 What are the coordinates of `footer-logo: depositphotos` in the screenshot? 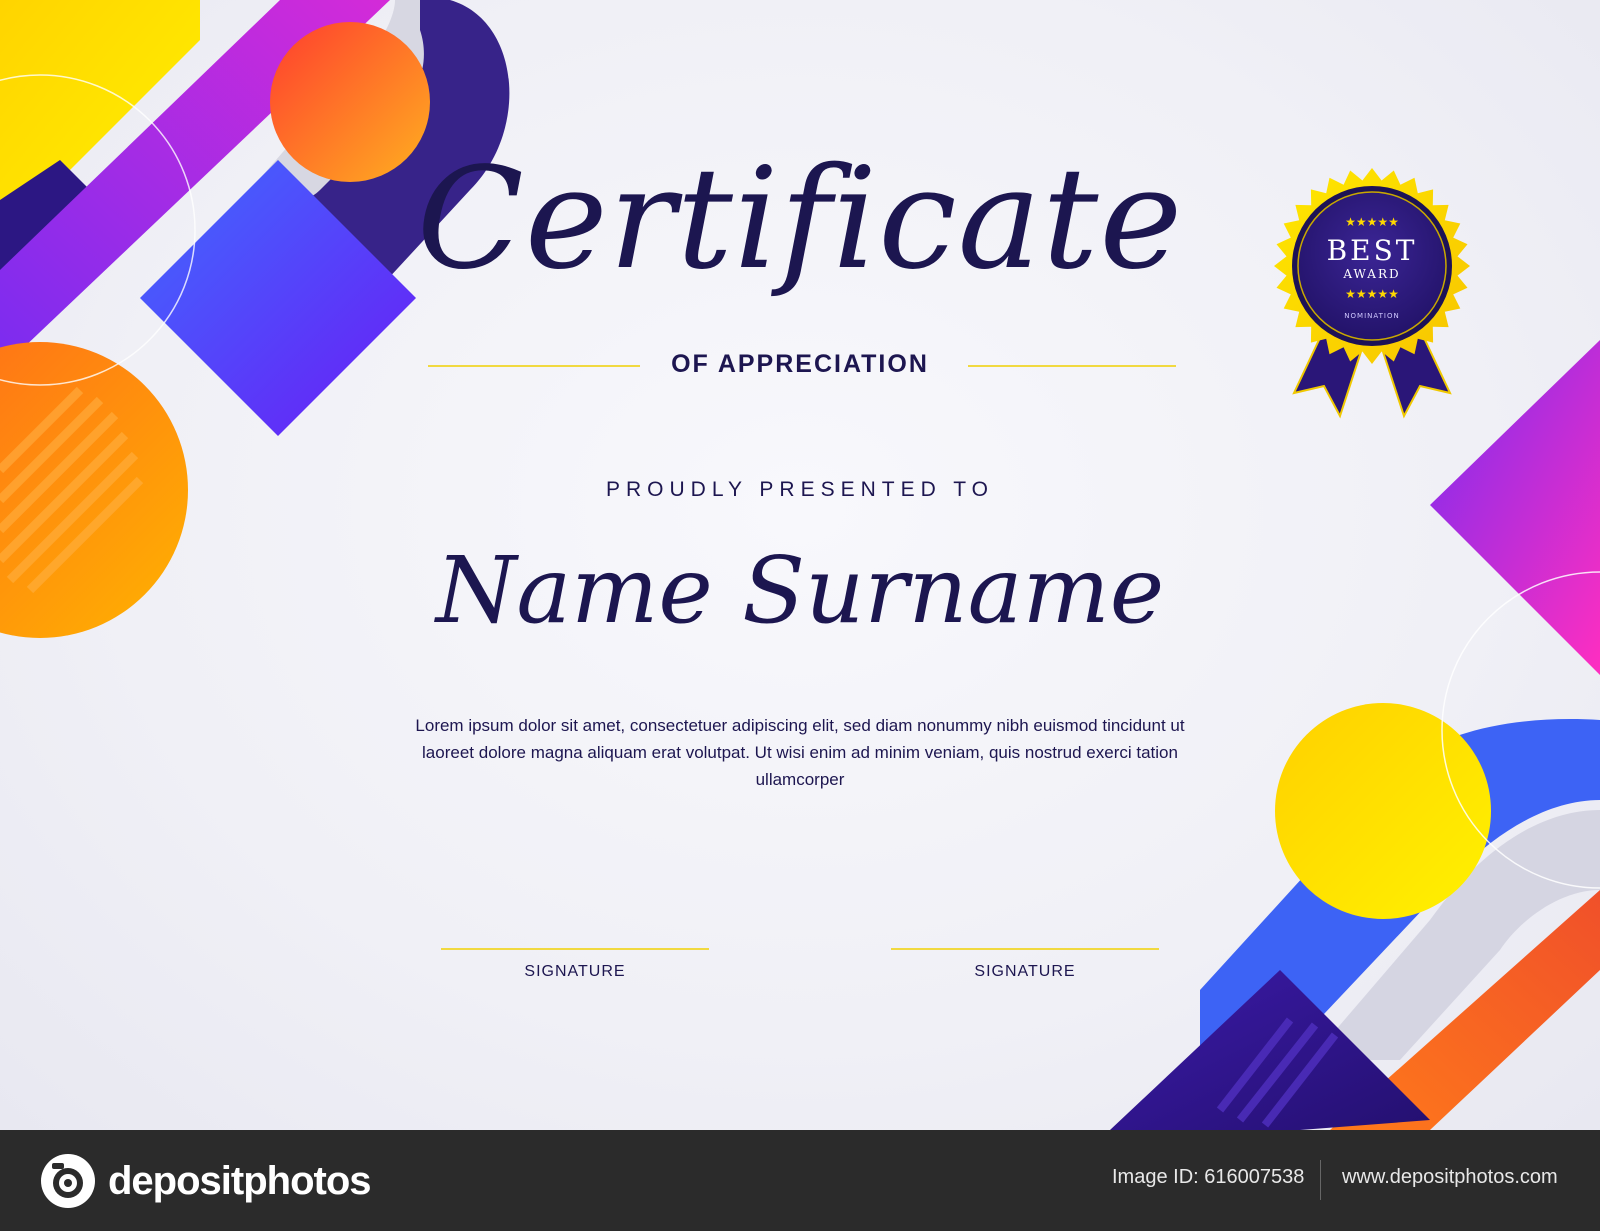 It's located at (206, 1181).